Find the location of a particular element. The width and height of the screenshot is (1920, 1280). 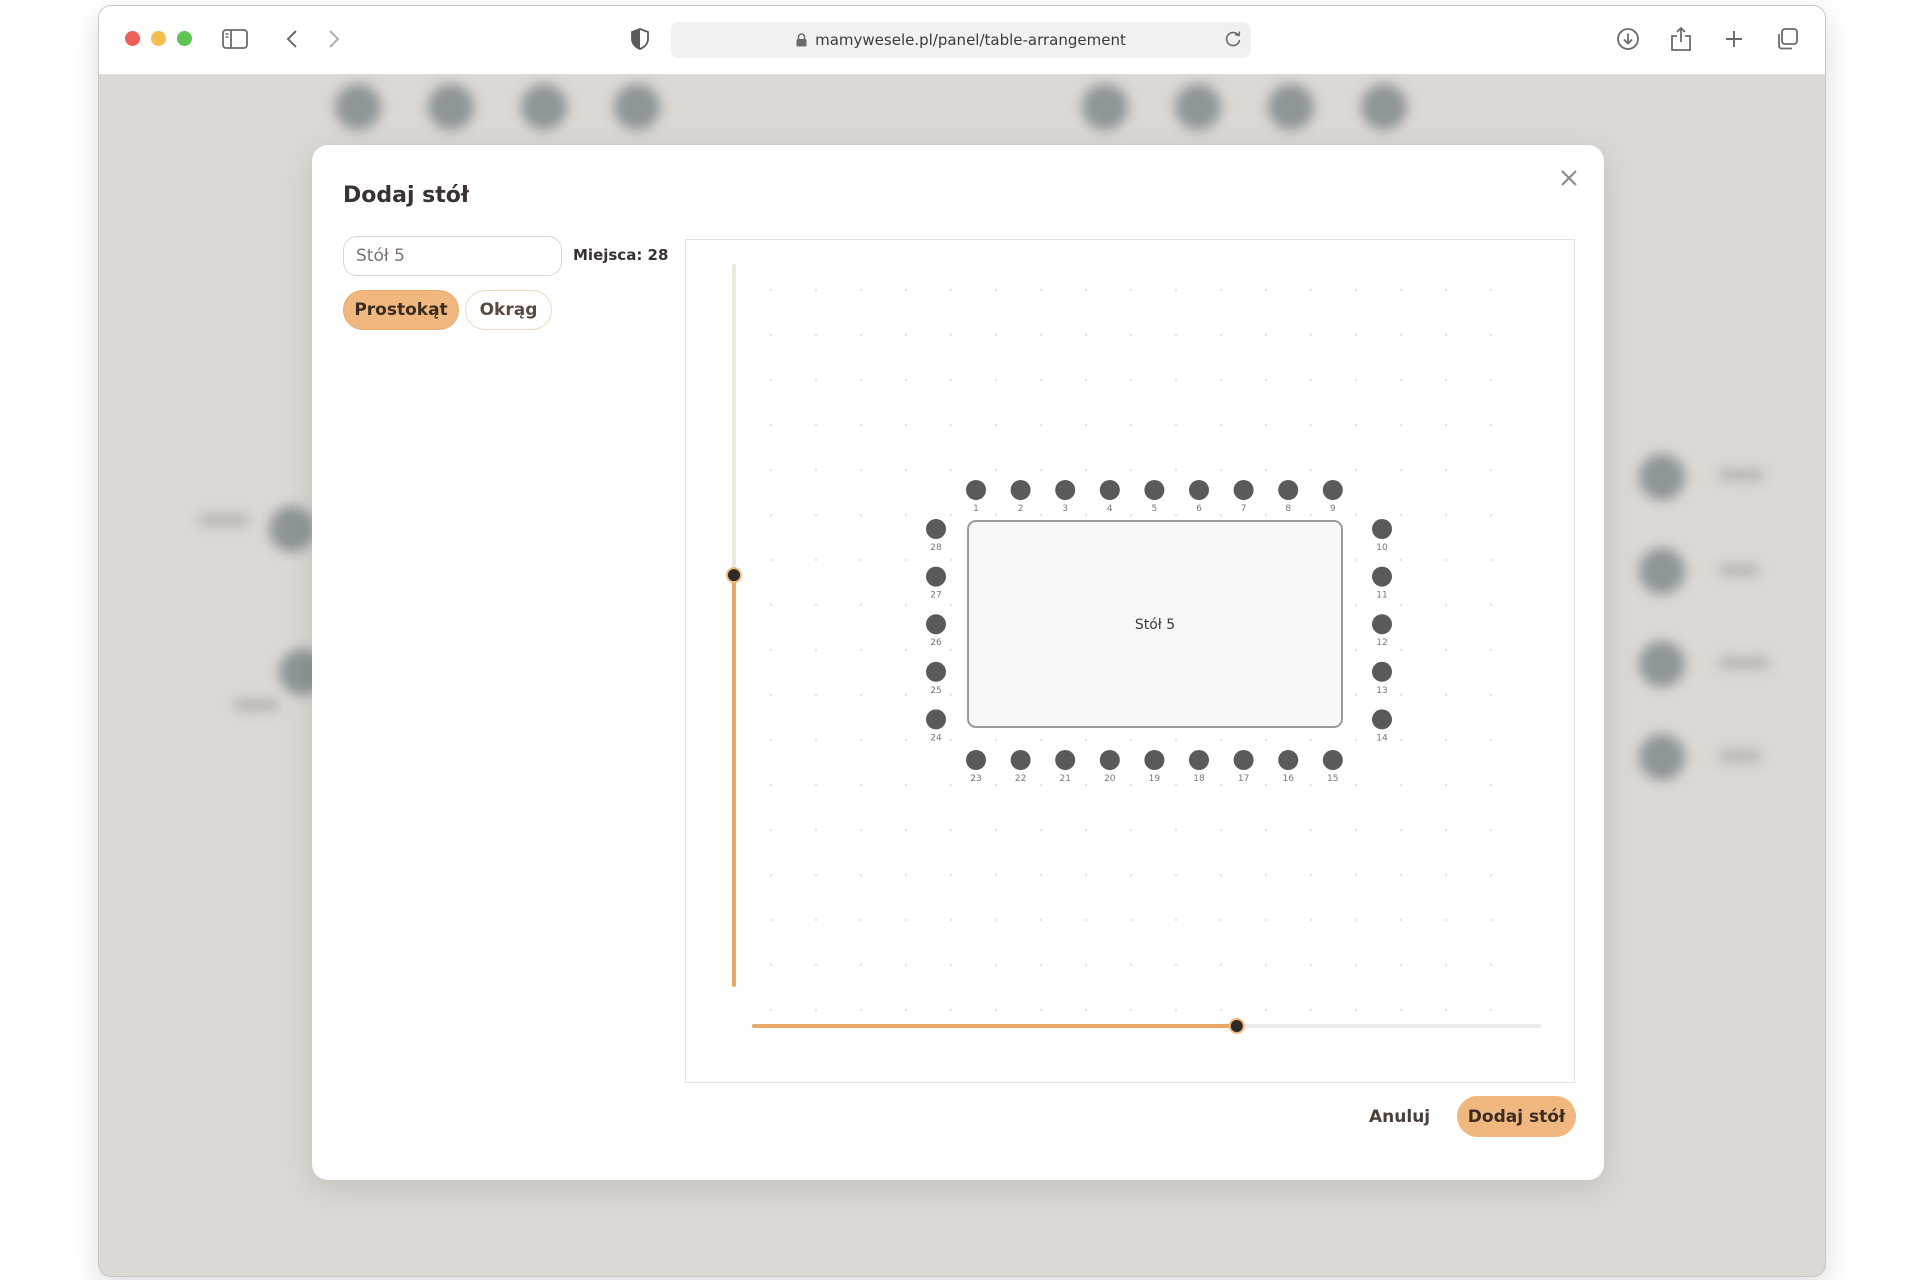

cancel-button: Anuluj is located at coordinates (1399, 1117).